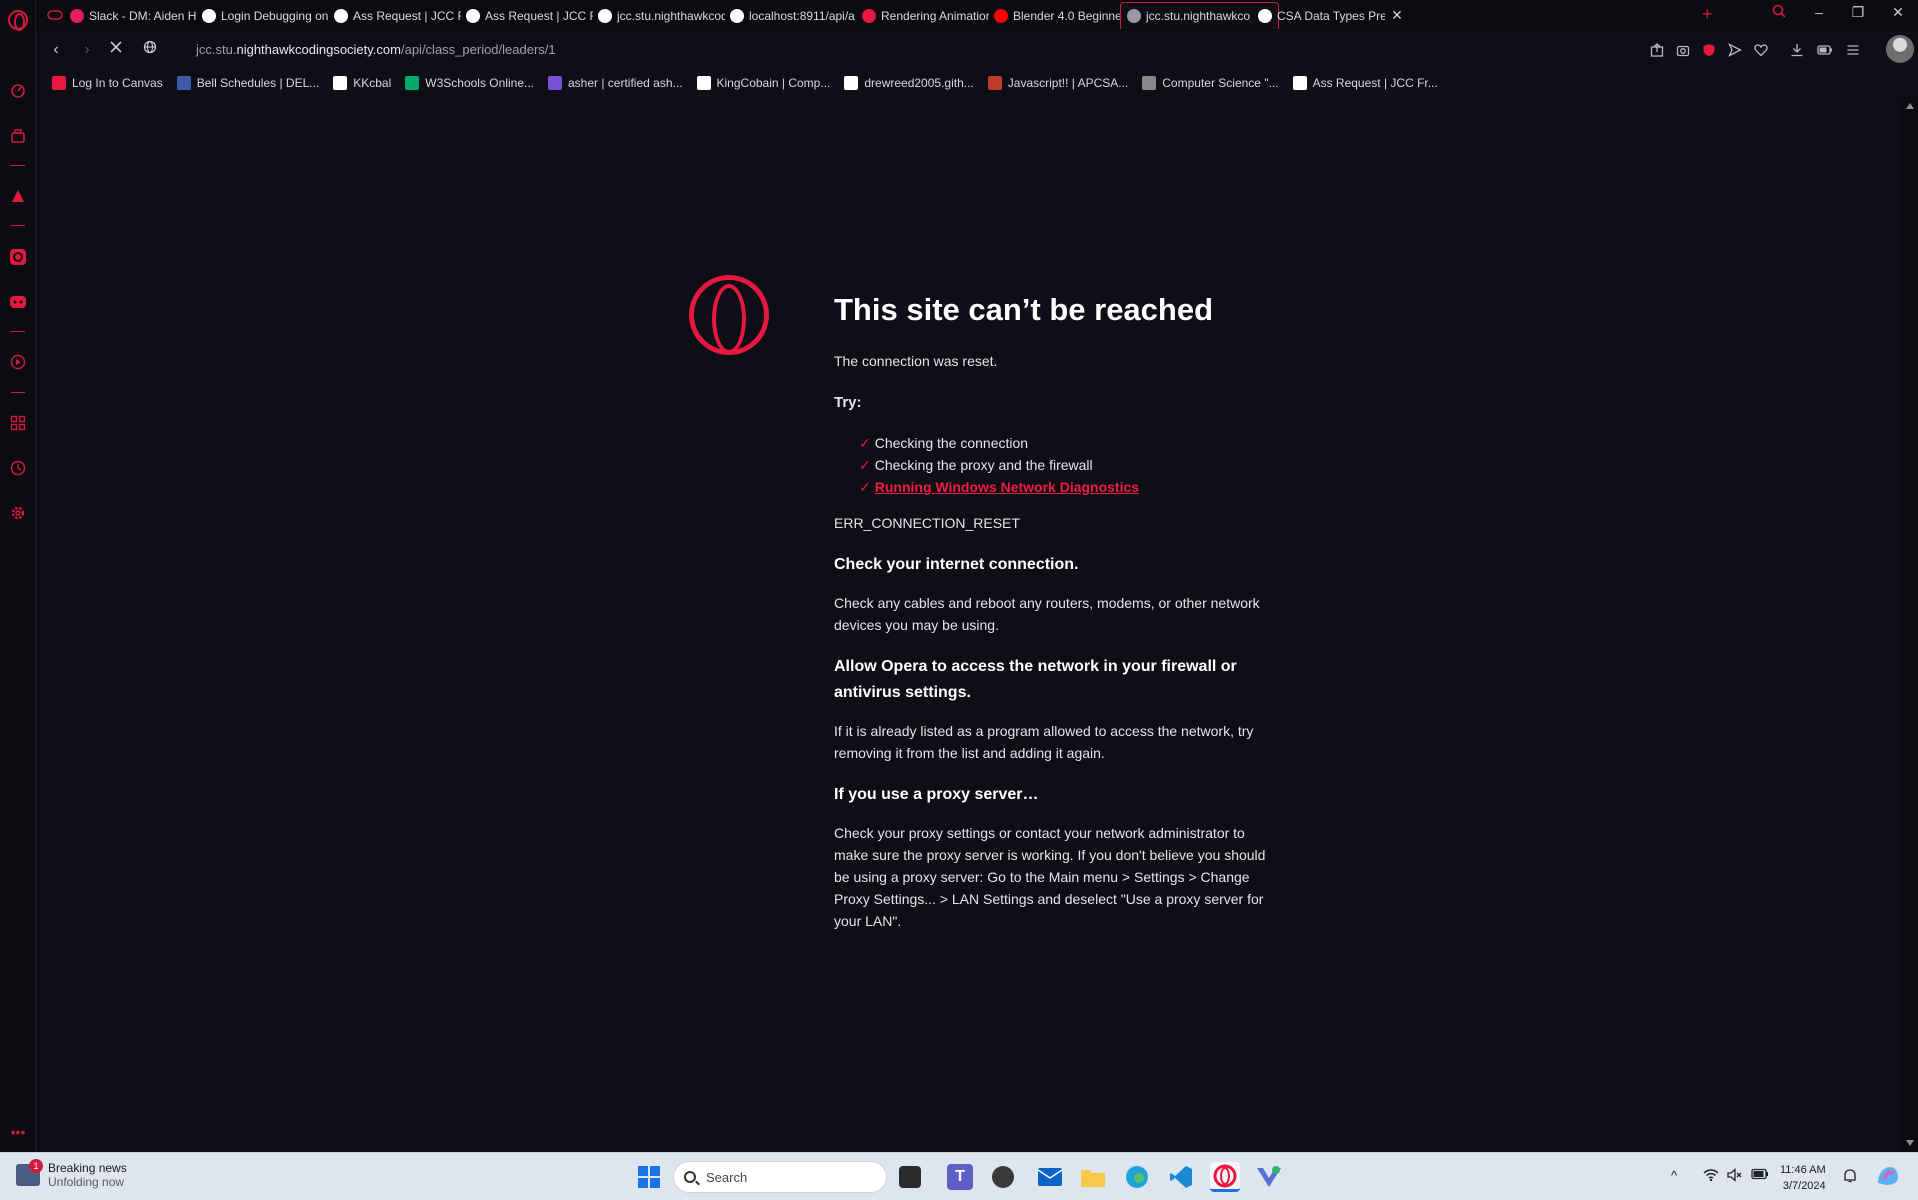 The height and width of the screenshot is (1200, 1918). What do you see at coordinates (1760, 1175) in the screenshot?
I see `battery-icon` at bounding box center [1760, 1175].